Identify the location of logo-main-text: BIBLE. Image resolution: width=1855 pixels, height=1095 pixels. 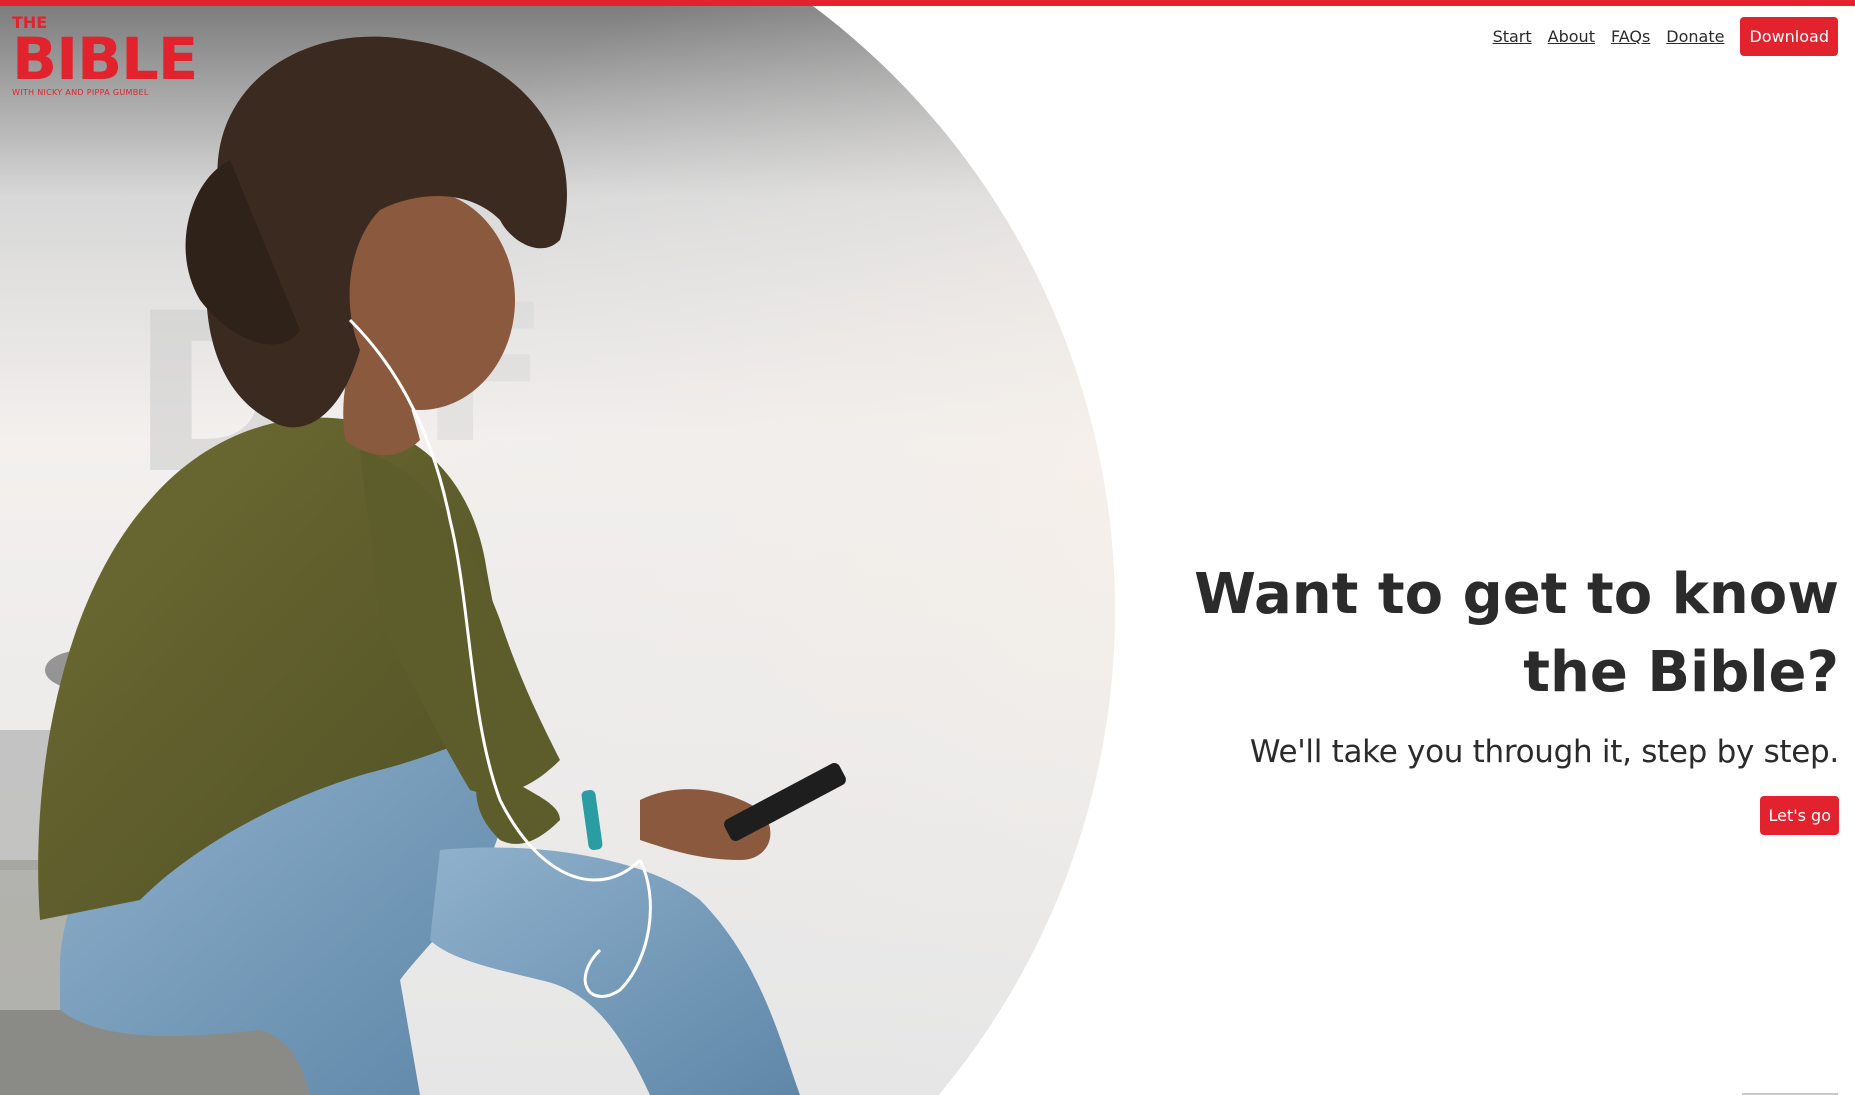
(105, 59).